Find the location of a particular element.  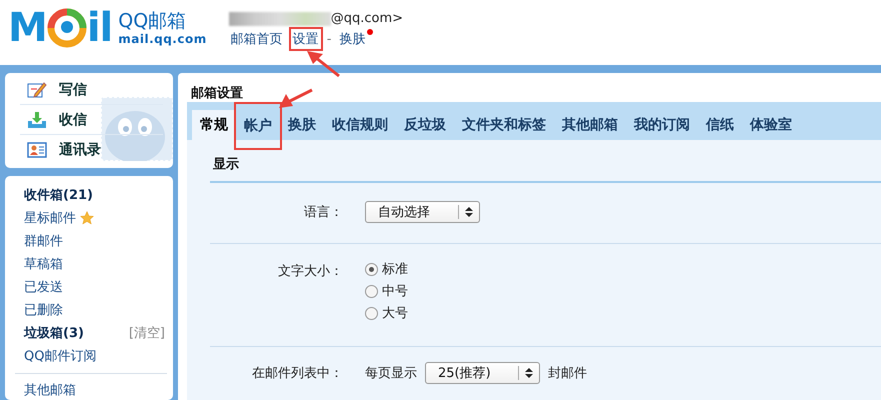

brand-name: QQ邮箱 is located at coordinates (153, 21).